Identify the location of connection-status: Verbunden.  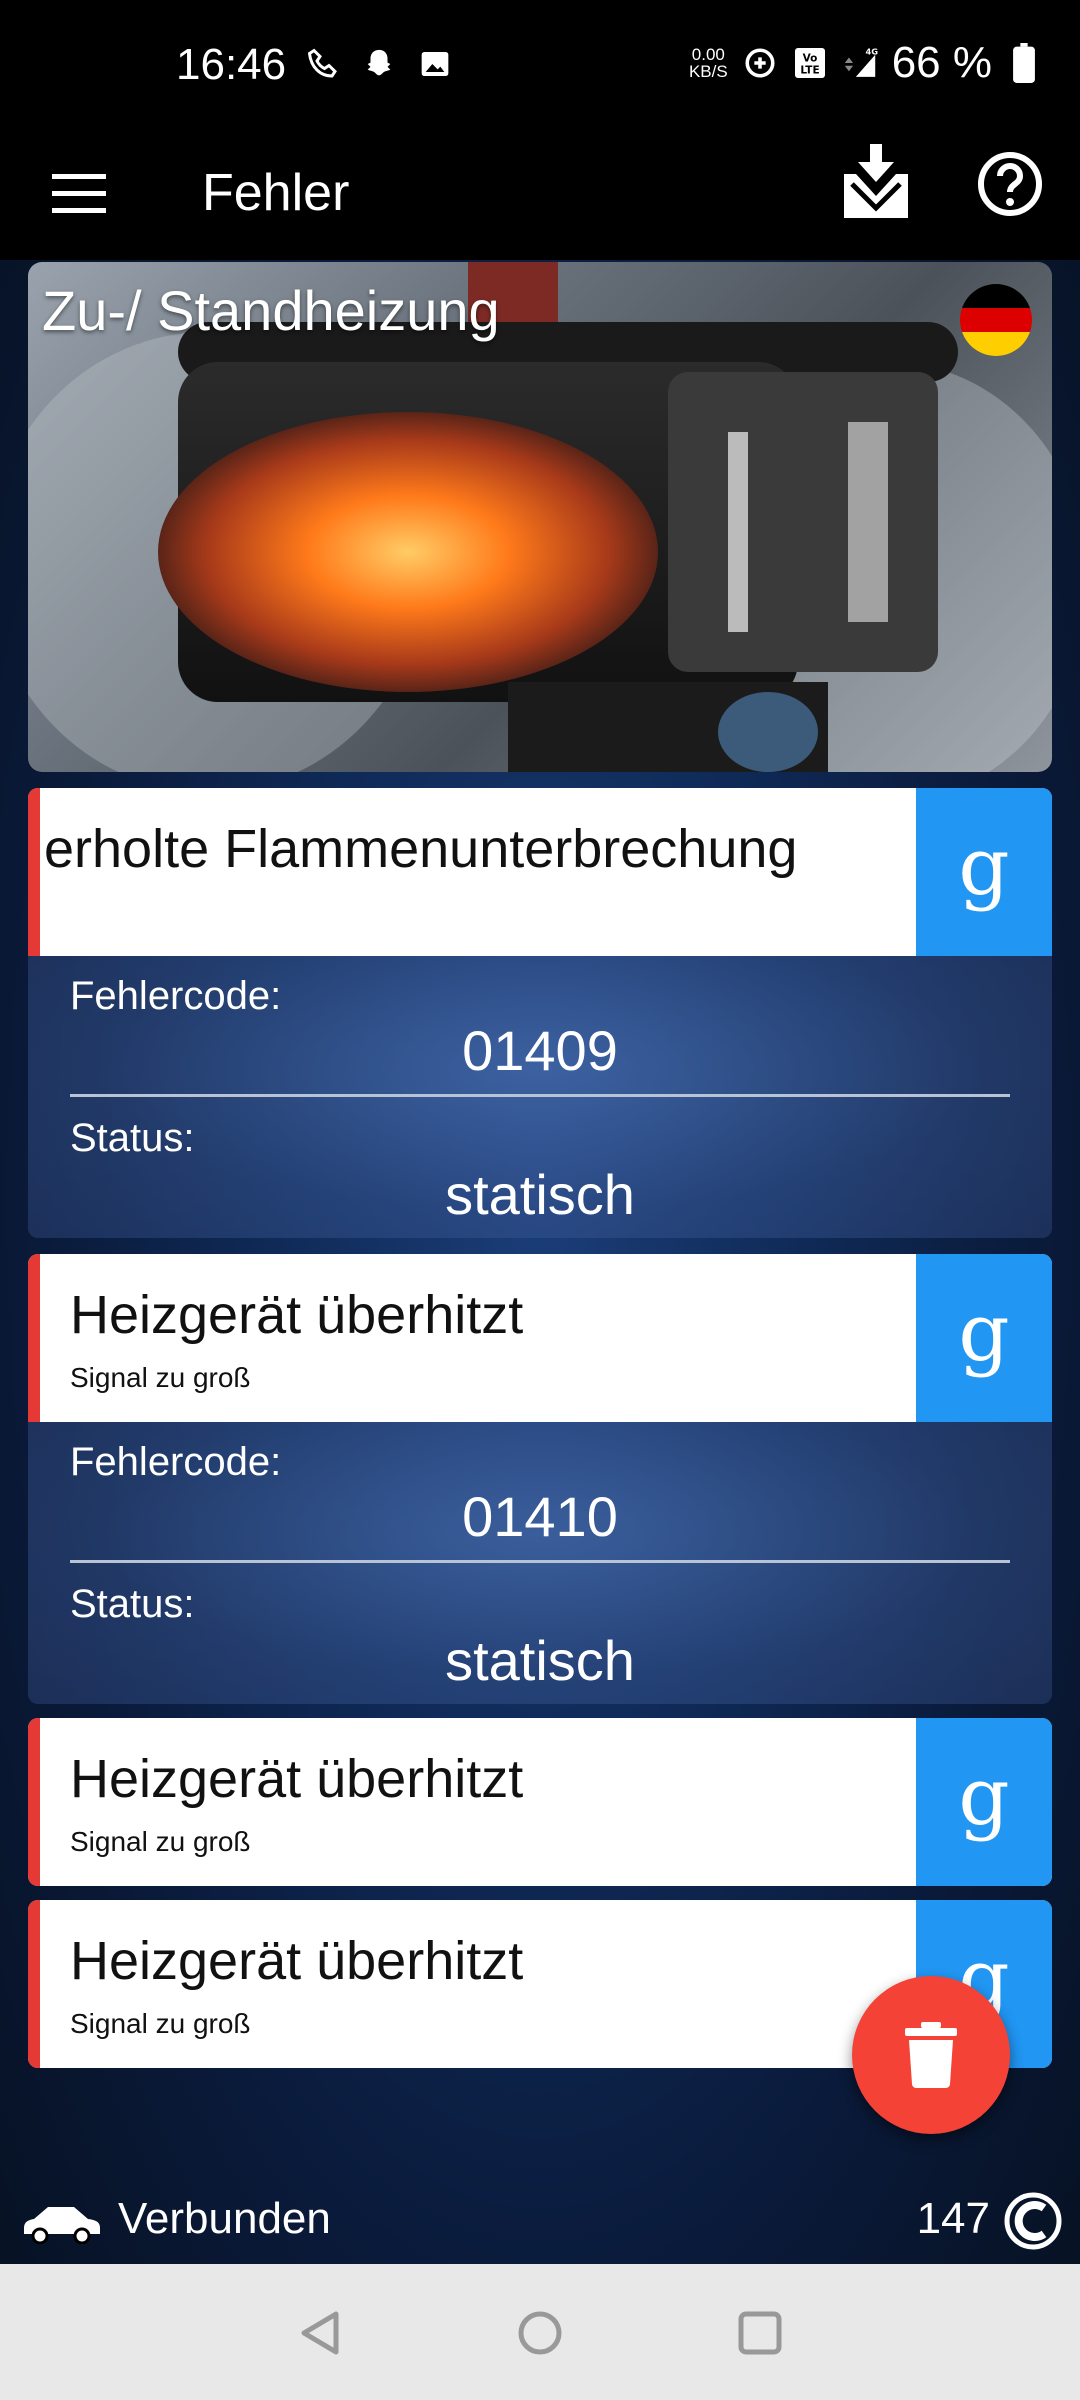
(224, 2218).